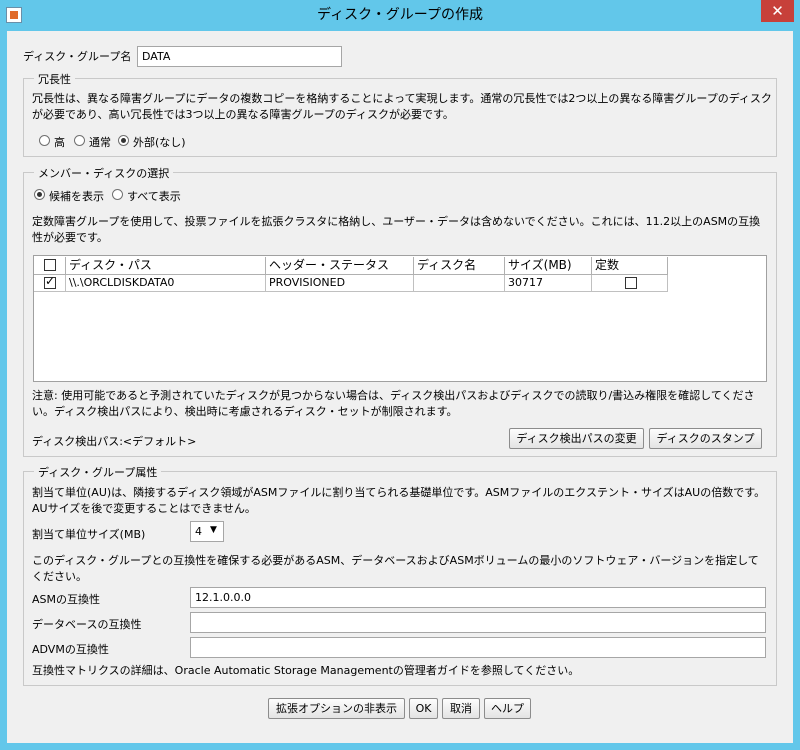  What do you see at coordinates (705, 438) in the screenshot?
I see `stamp-disk-button: ディスクのスタンプ` at bounding box center [705, 438].